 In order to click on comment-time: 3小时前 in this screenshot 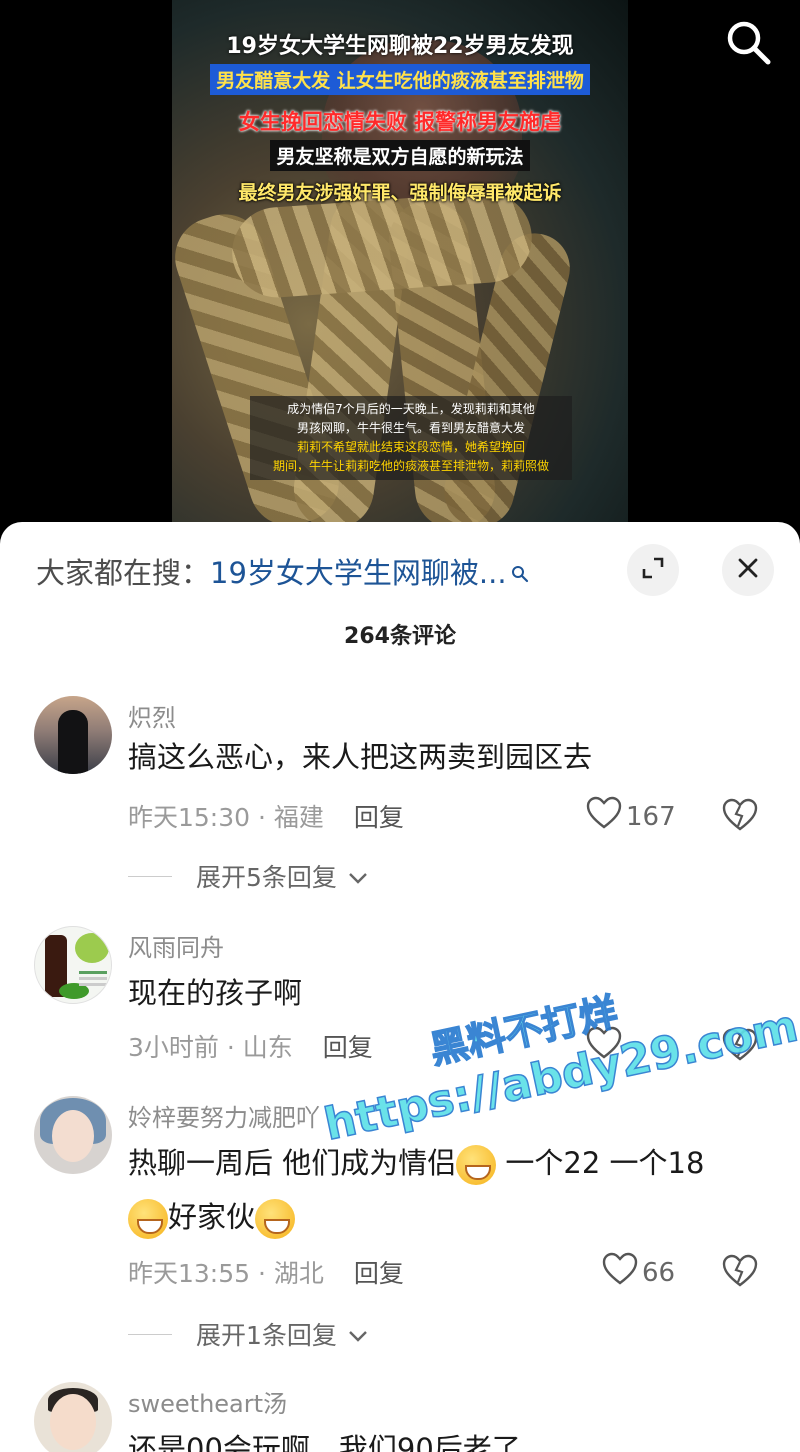, I will do `click(173, 1047)`.